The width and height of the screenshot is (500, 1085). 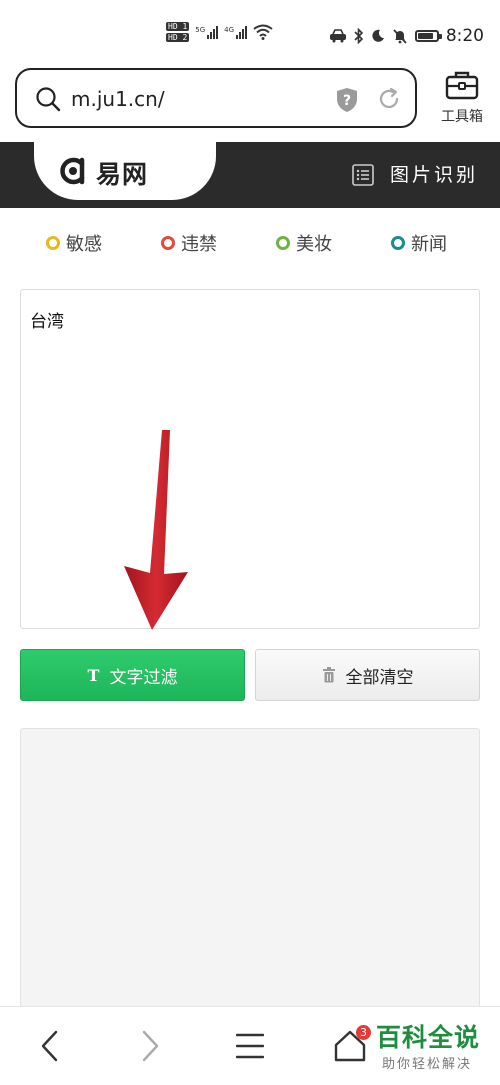 What do you see at coordinates (207, 32) in the screenshot?
I see `signal-sim1-icon: 5G` at bounding box center [207, 32].